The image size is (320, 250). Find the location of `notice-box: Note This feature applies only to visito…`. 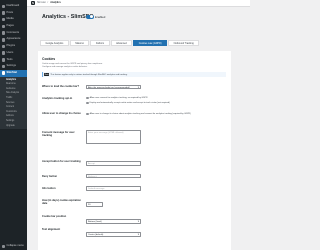

notice-box: Note This feature applies only to visito… is located at coordinates (134, 74).